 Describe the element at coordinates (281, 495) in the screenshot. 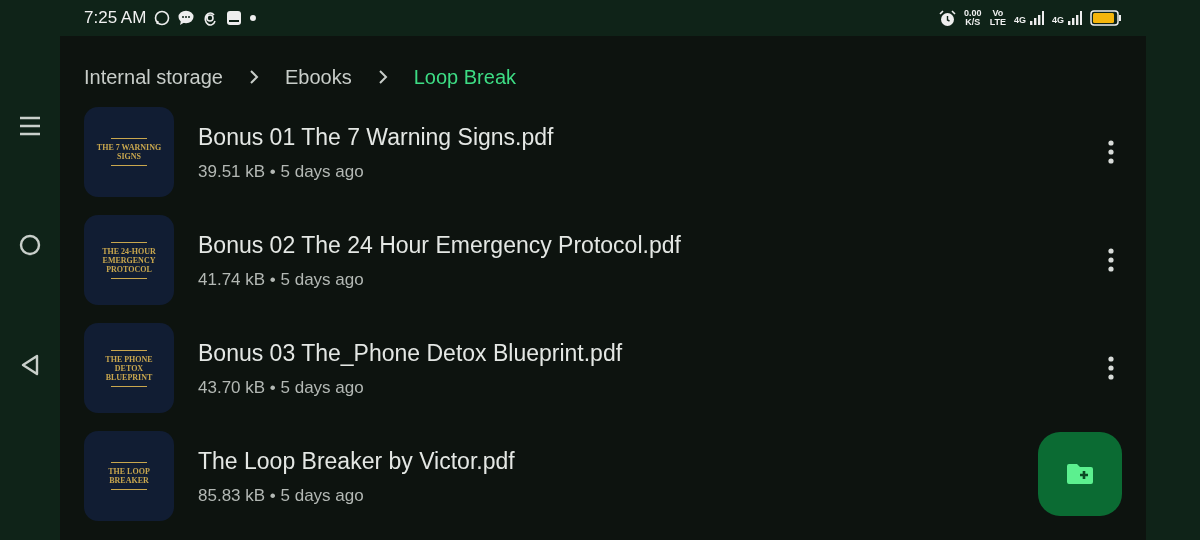

I see `file-details: 85.83 kB • 5 days ago` at that location.